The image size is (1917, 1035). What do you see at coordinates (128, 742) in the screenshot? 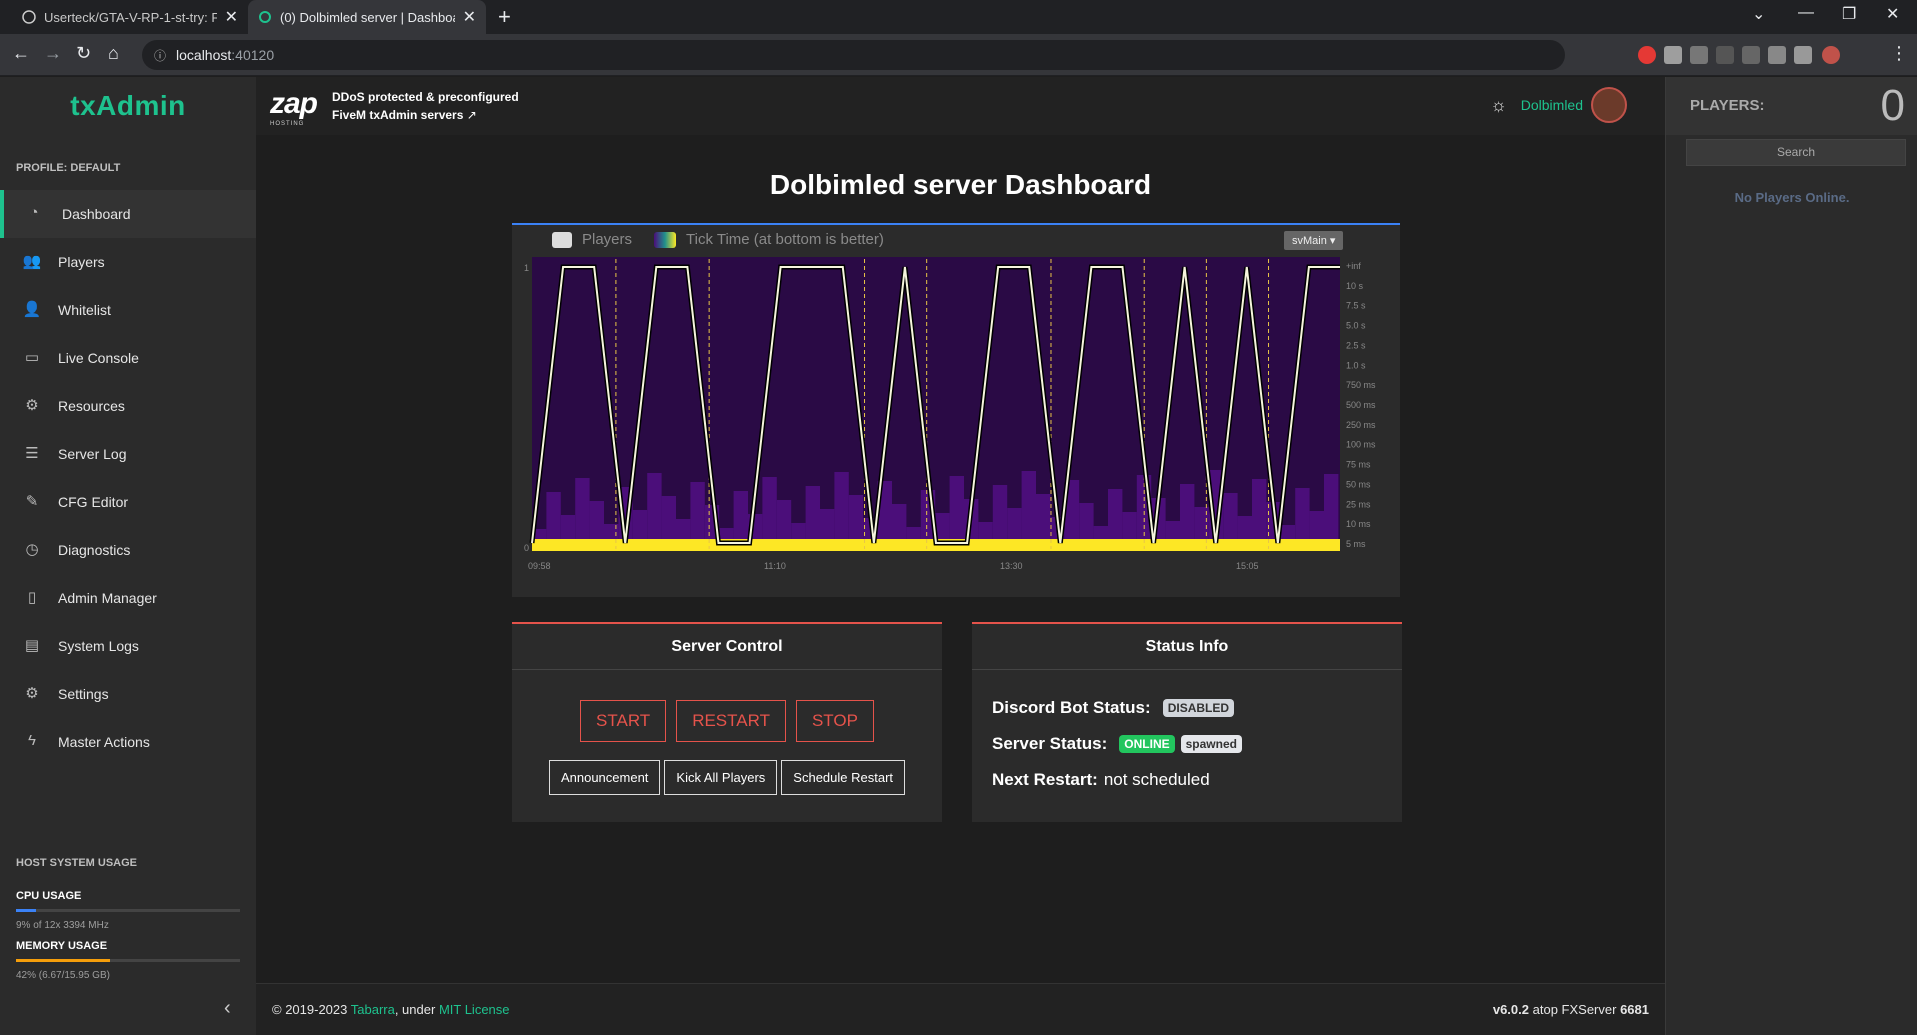
I see `sidebar-item-master-actions: ϟ Master Actions` at bounding box center [128, 742].